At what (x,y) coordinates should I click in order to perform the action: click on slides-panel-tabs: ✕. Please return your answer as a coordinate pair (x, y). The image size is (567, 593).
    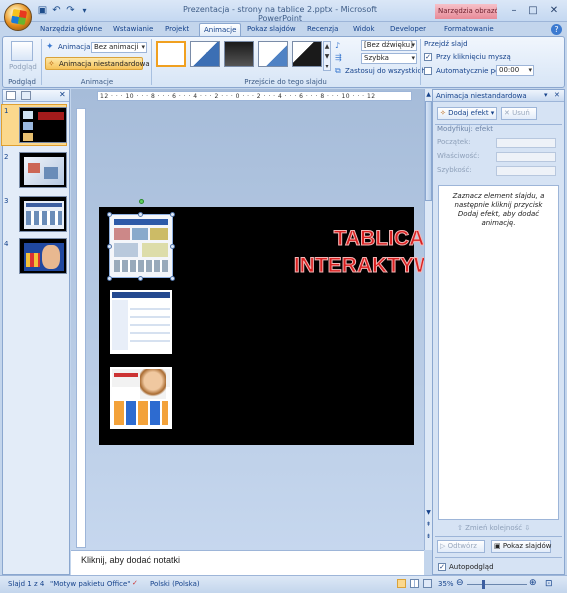
    Looking at the image, I should click on (36, 96).